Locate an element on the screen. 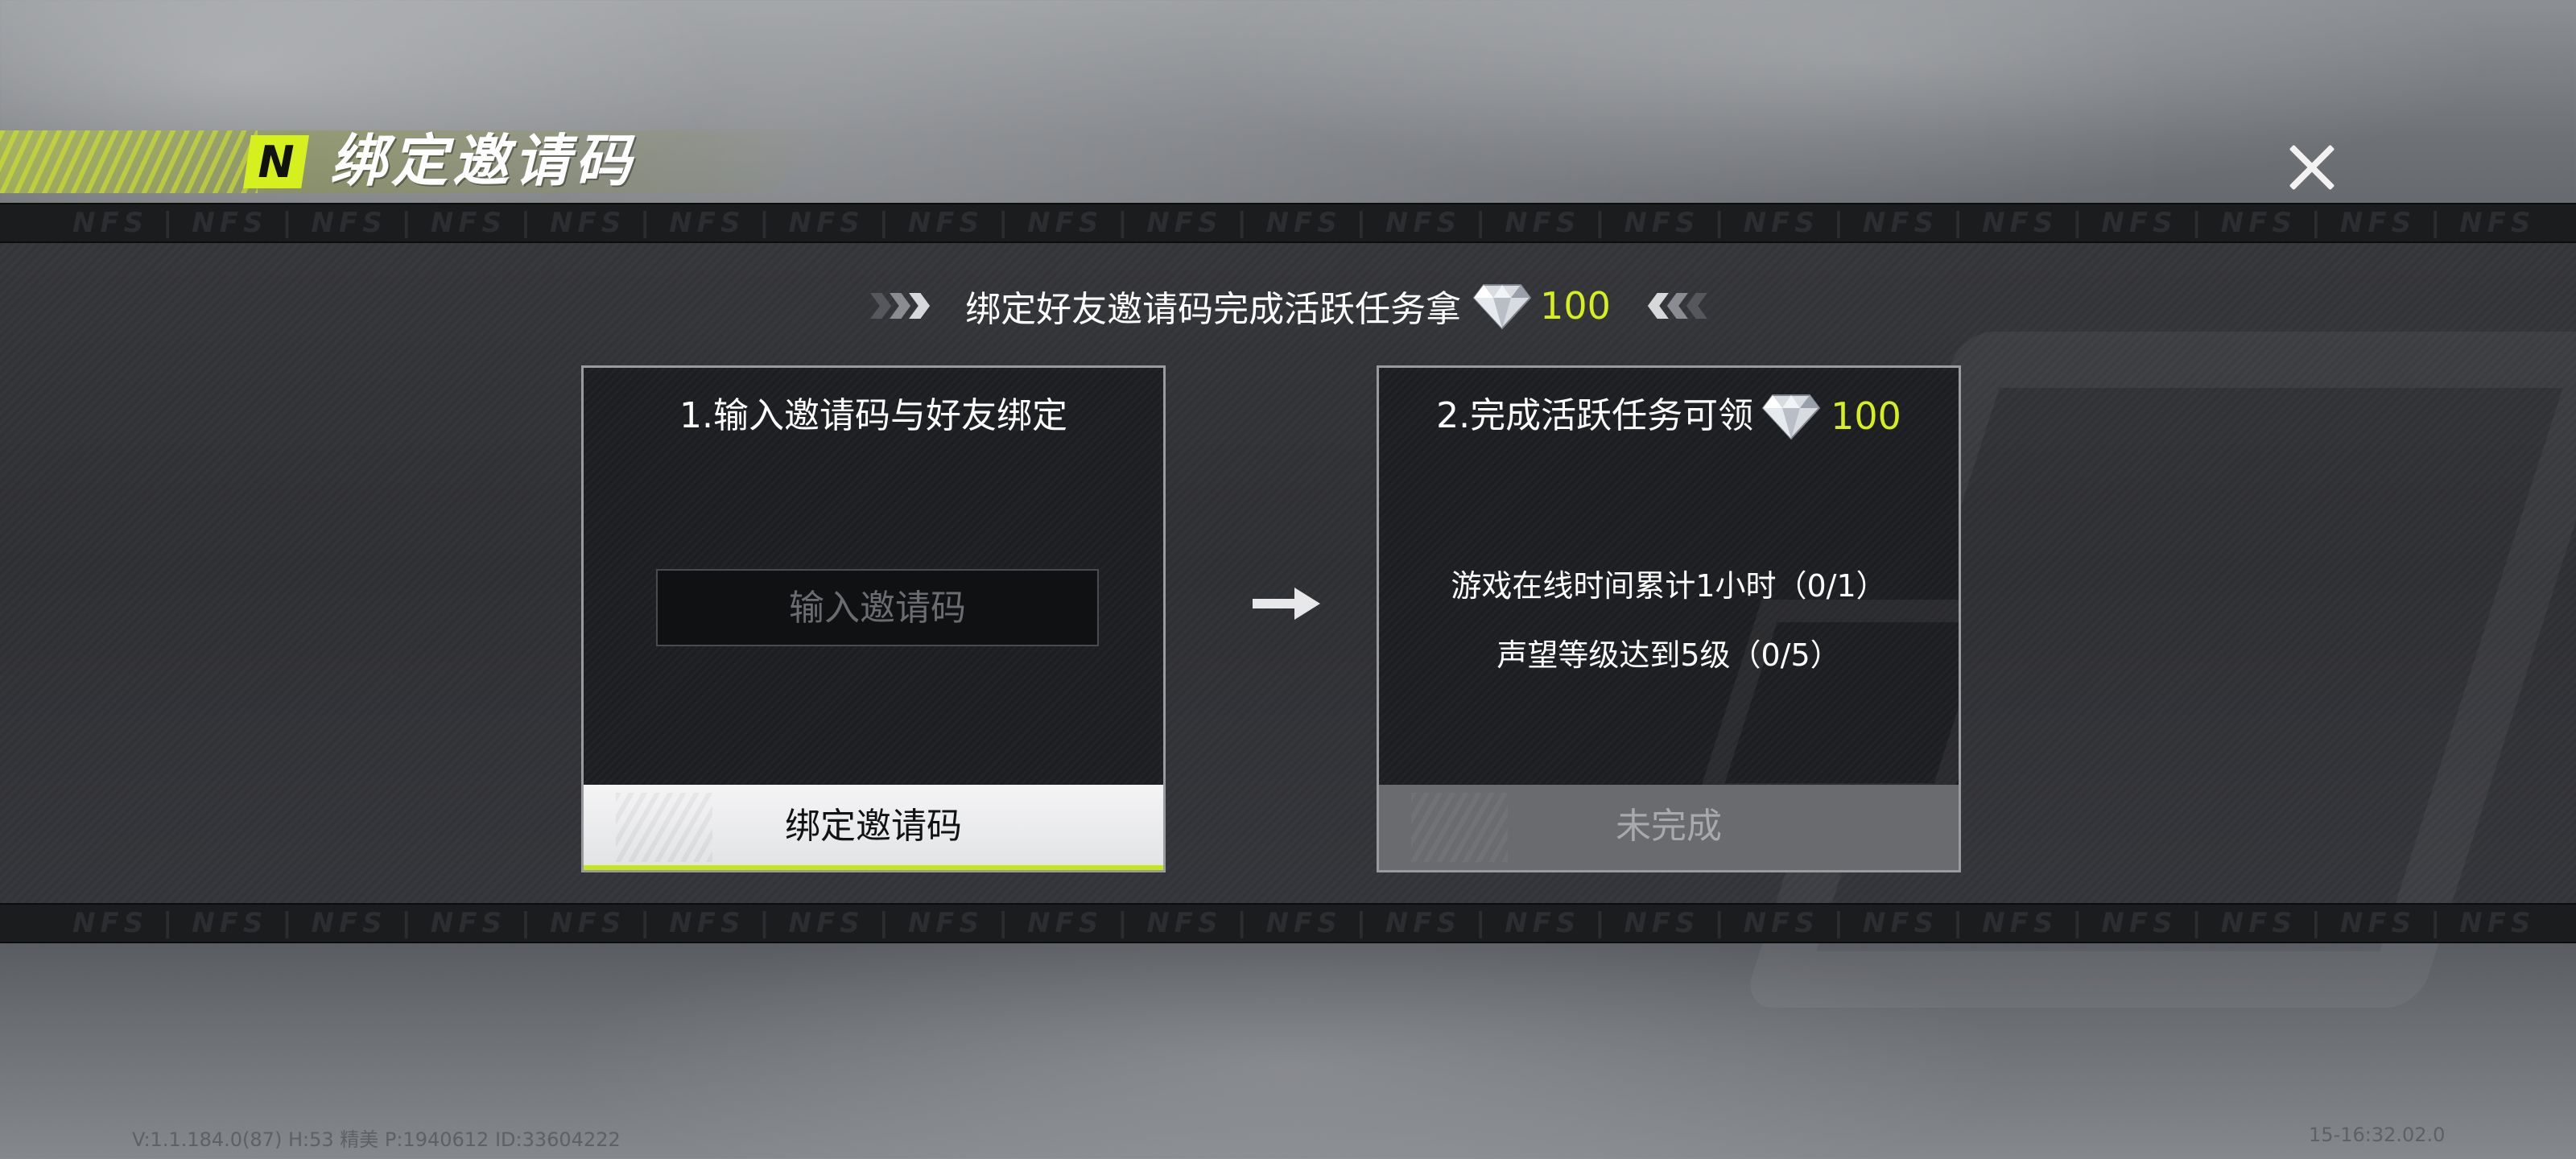 This screenshot has height=1159, width=2576. incomplete-button-label: 未完成 is located at coordinates (1669, 826).